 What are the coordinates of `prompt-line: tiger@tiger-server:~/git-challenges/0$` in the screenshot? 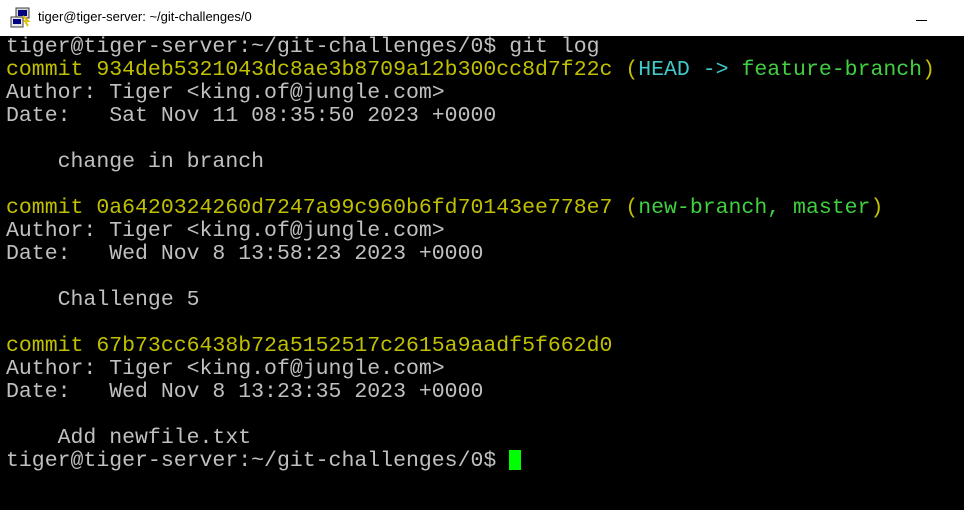 It's located at (470, 461).